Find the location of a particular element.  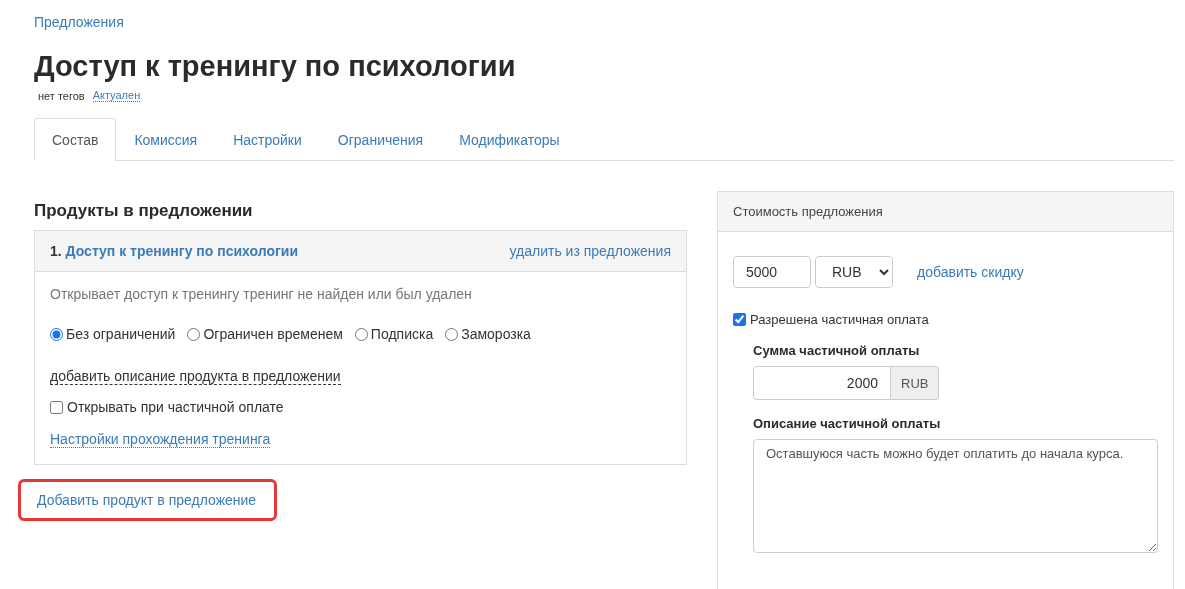

tab: Модификаторы is located at coordinates (509, 139).